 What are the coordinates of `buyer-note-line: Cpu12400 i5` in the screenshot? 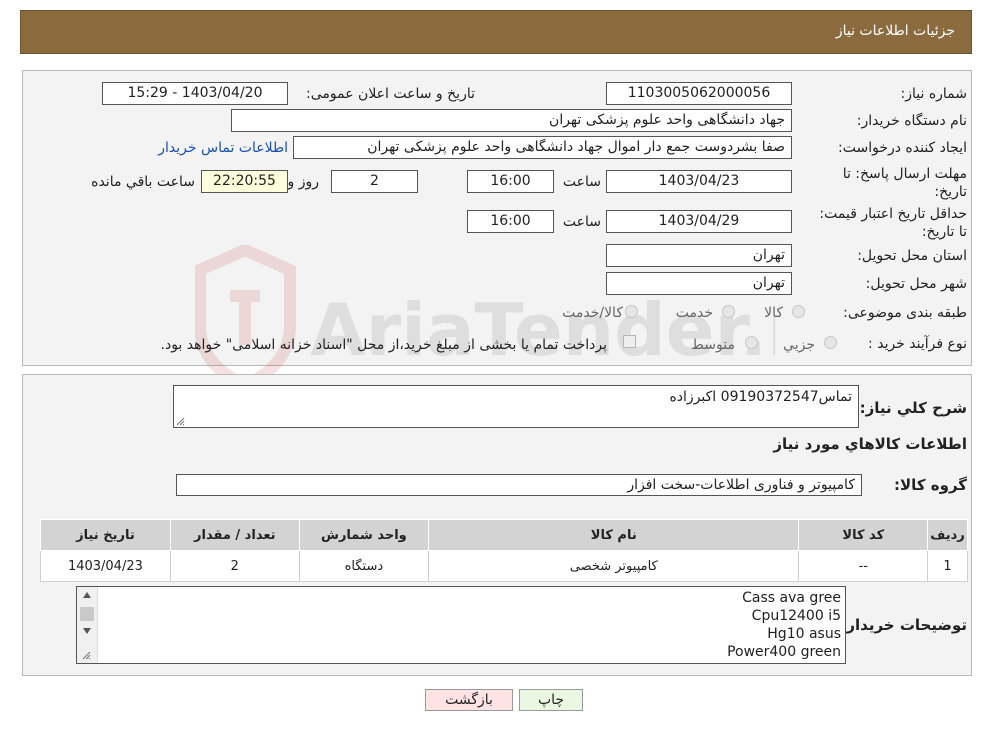 It's located at (796, 616).